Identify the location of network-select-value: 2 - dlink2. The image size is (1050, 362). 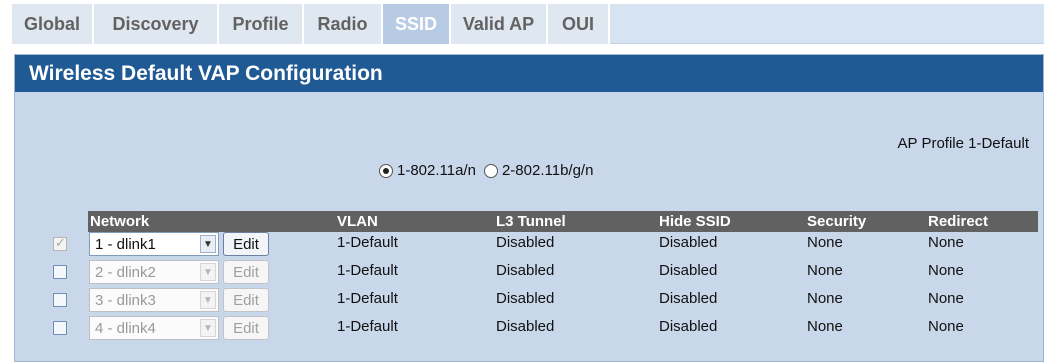
(125, 272).